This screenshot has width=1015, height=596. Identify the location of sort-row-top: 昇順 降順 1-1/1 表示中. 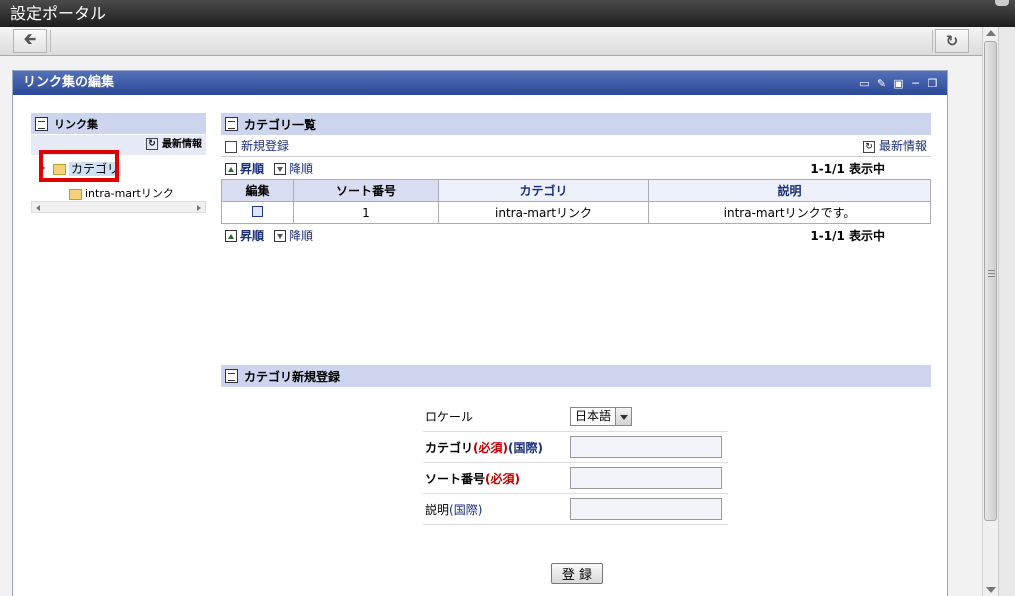
(576, 168).